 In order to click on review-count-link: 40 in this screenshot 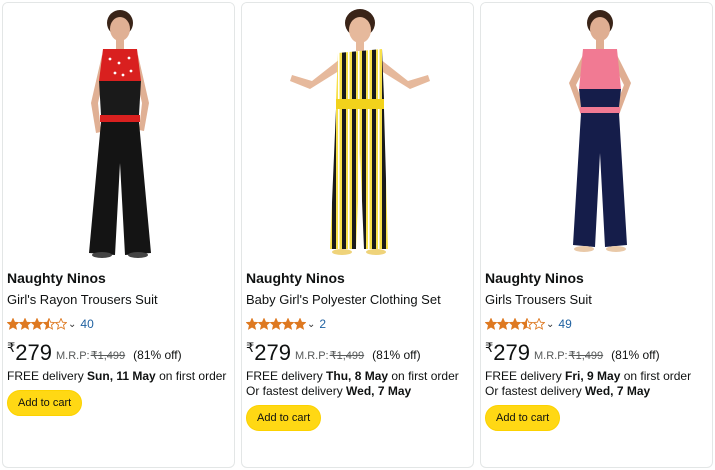, I will do `click(86, 324)`.